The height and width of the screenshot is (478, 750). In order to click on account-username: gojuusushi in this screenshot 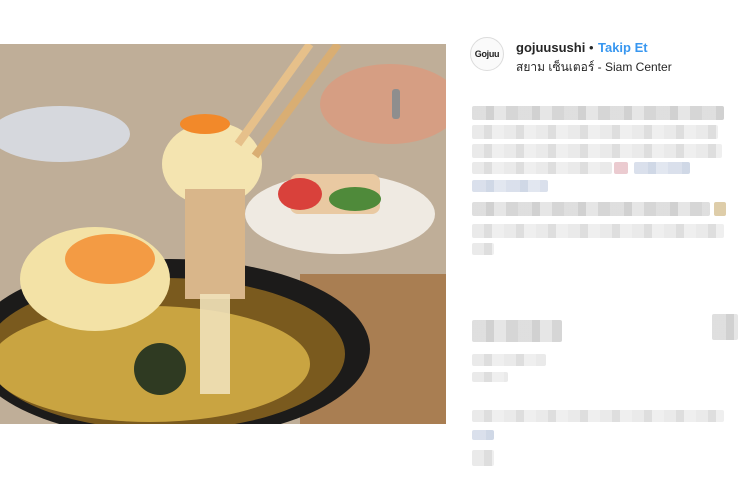, I will do `click(550, 47)`.